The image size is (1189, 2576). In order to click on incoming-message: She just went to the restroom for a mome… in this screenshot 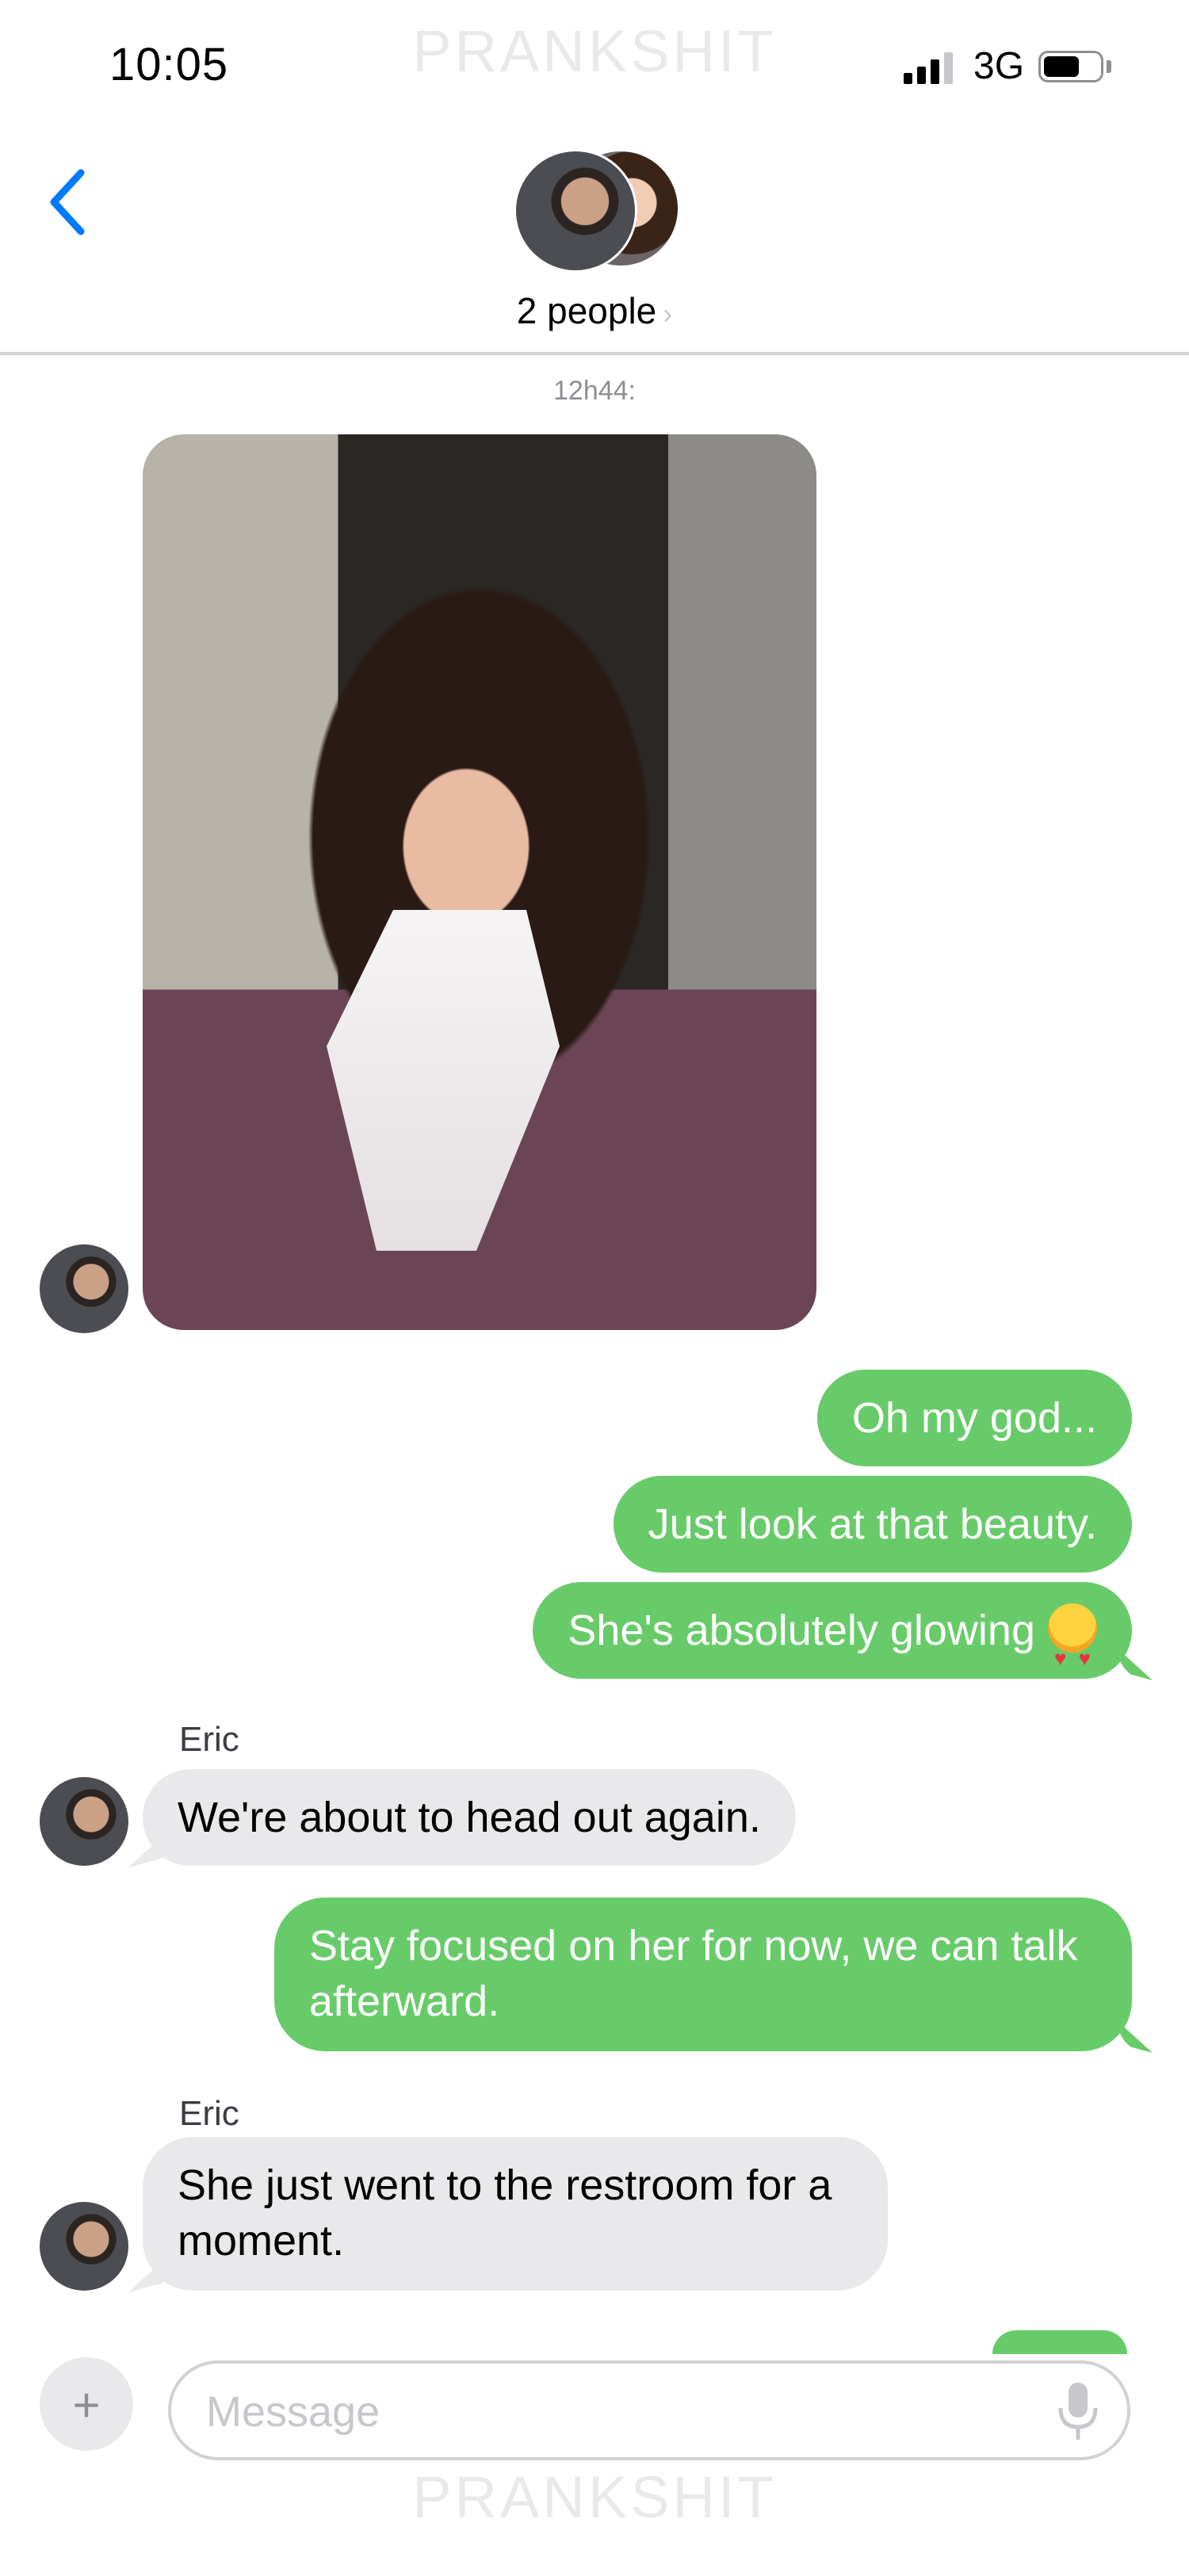, I will do `click(515, 2214)`.